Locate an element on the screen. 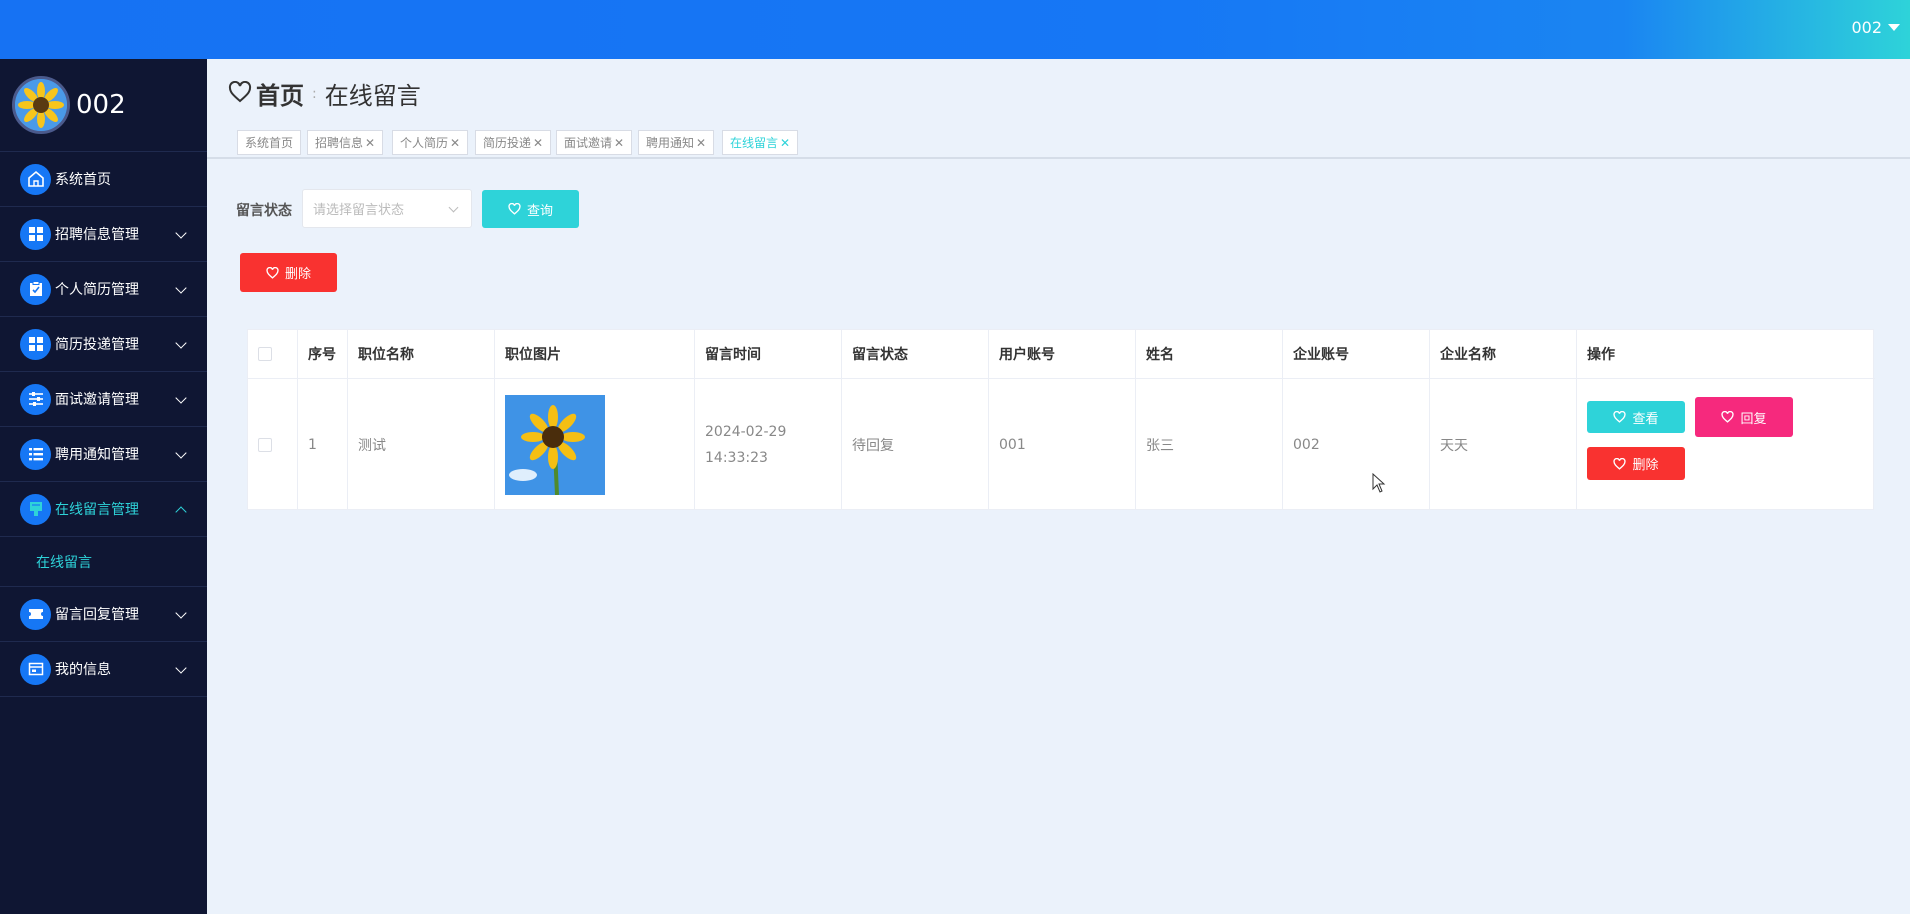  caret-down-icon is located at coordinates (1894, 27).